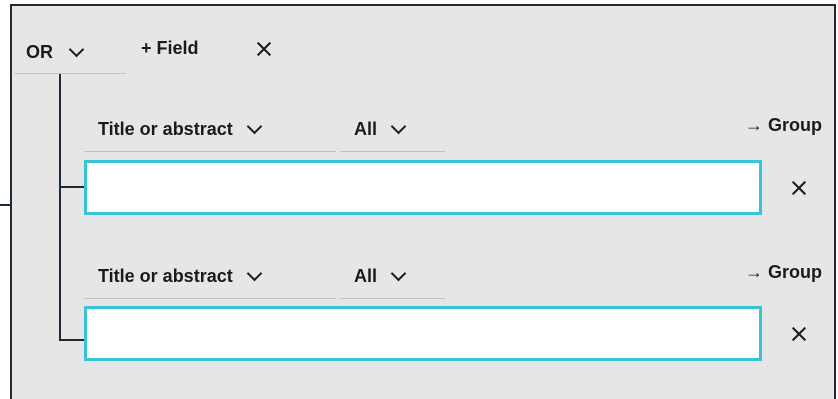 This screenshot has height=399, width=838. I want to click on outer-tree-connector, so click(5, 205).